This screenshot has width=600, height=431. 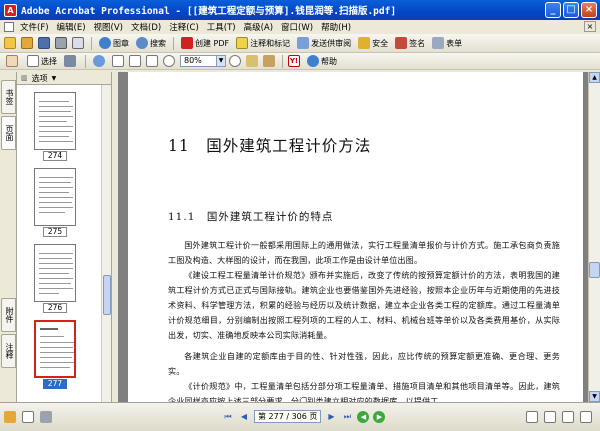 I want to click on minimize-button: _, so click(x=553, y=10).